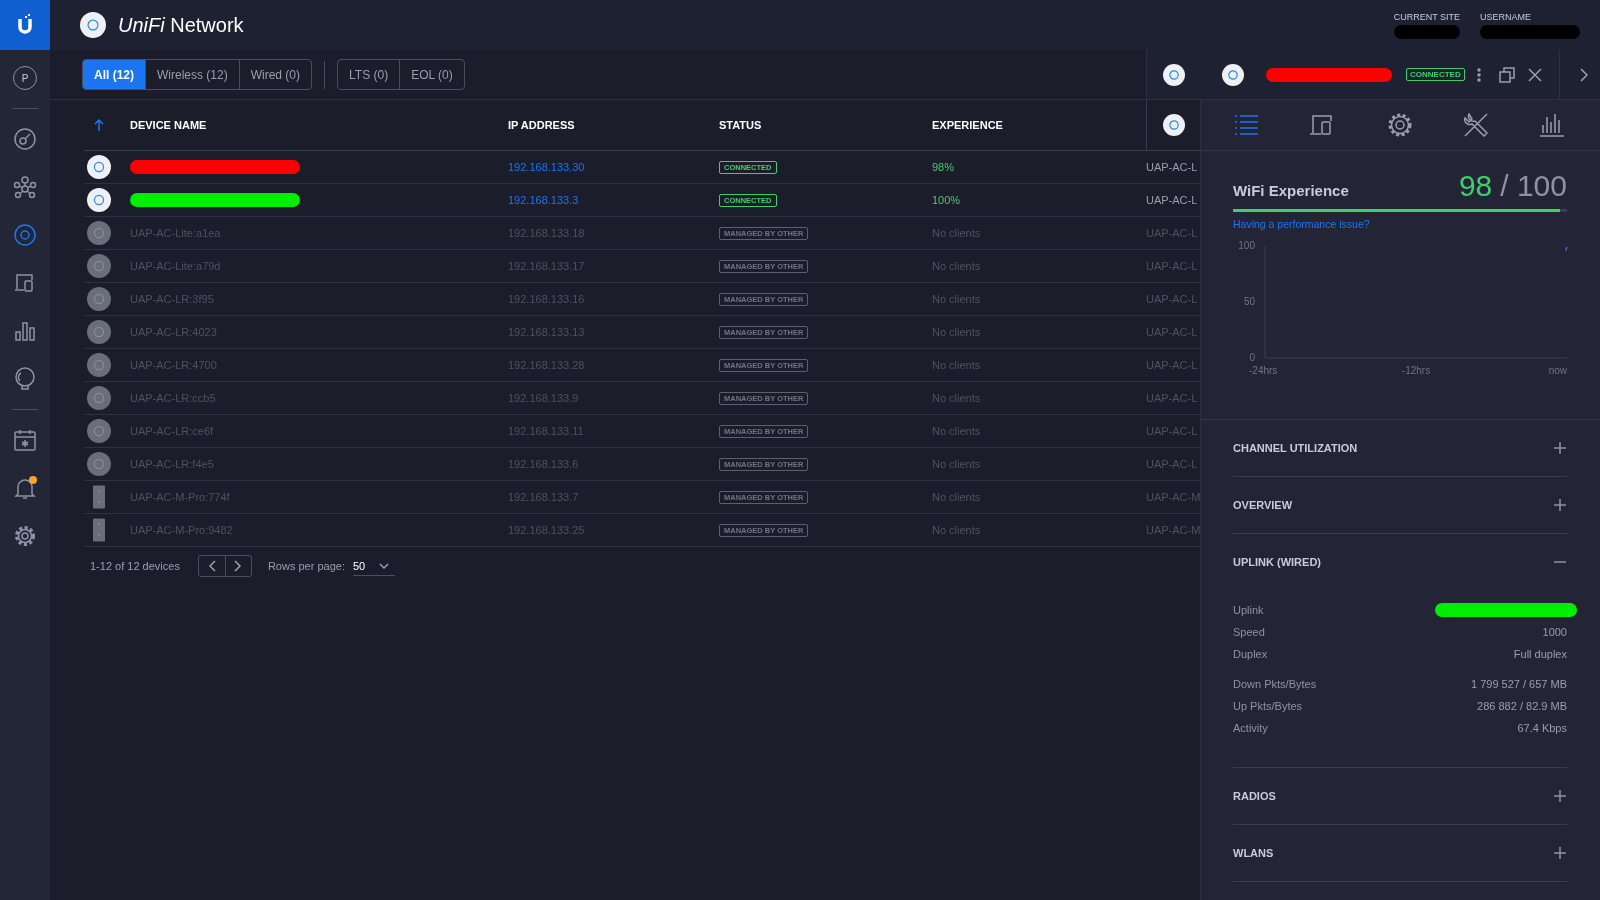 This screenshot has width=1600, height=900. Describe the element at coordinates (1557, 370) in the screenshot. I see `axis-label: now` at that location.